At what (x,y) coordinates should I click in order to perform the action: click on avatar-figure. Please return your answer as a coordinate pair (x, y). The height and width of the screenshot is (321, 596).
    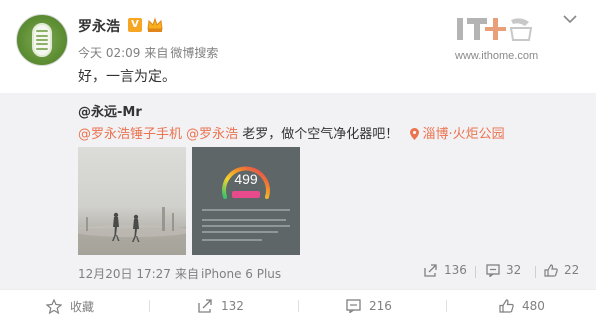
    Looking at the image, I should click on (42, 40).